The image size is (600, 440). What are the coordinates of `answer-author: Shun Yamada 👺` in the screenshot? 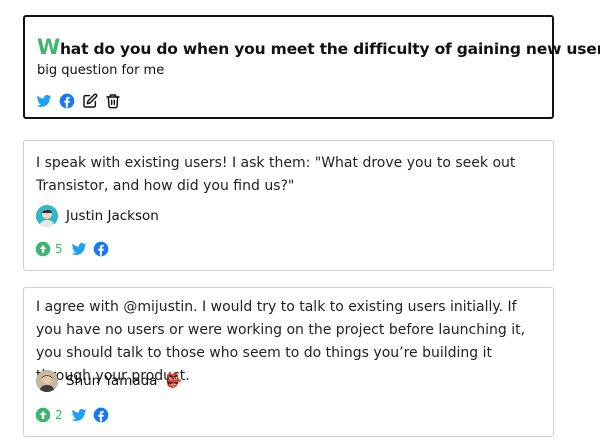 It's located at (109, 381).